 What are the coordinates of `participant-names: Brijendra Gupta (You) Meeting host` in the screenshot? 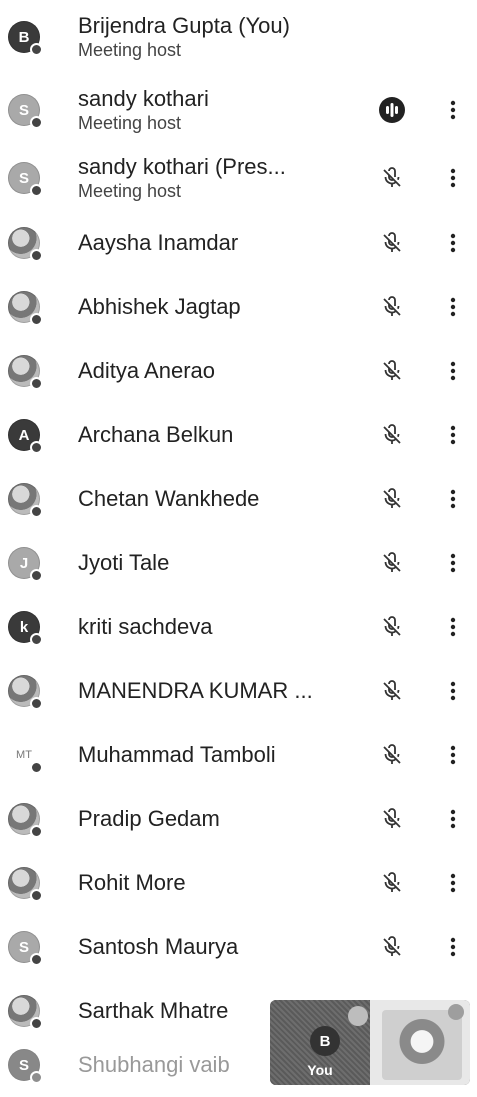 It's located at (184, 37).